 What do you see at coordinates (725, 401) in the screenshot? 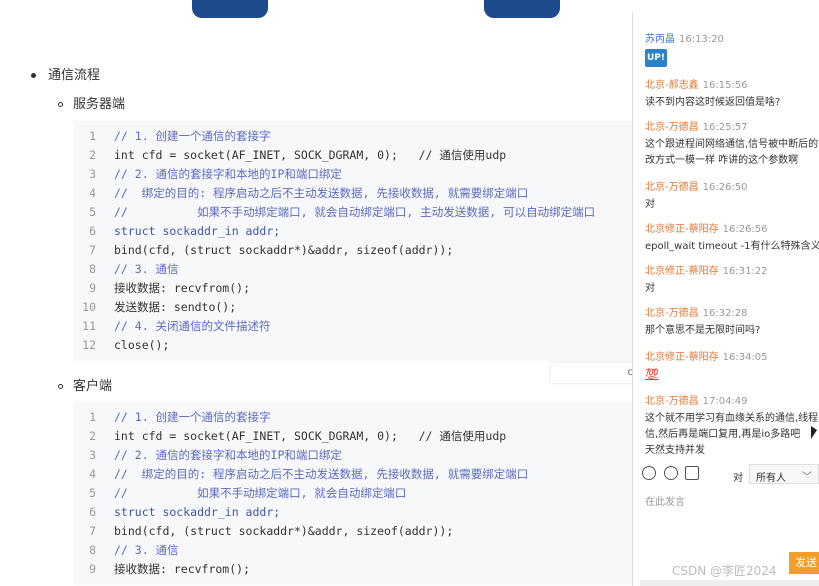
I see `message-time: 17:04:49` at bounding box center [725, 401].